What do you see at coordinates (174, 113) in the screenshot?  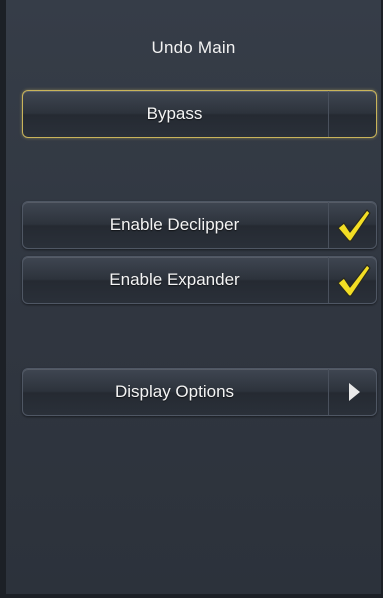 I see `bypass-button-label: Bypass` at bounding box center [174, 113].